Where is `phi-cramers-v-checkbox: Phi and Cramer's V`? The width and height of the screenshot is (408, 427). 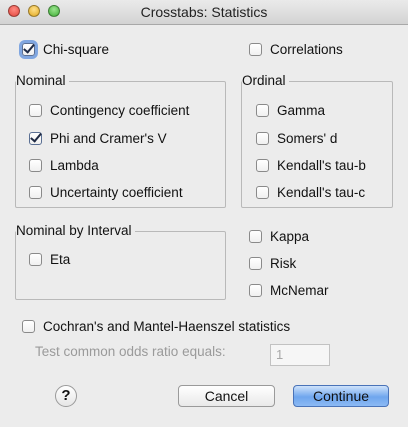
phi-cramers-v-checkbox: Phi and Cramer's V is located at coordinates (98, 138).